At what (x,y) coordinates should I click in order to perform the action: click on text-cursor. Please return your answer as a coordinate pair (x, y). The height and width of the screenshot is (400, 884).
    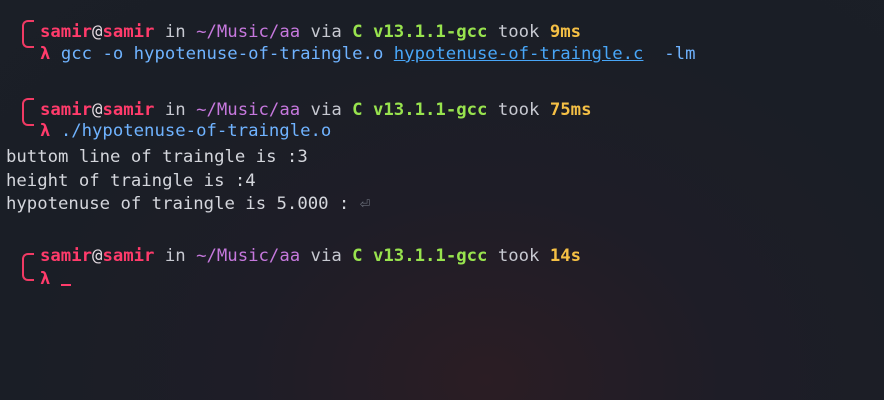
    Looking at the image, I should click on (65, 285).